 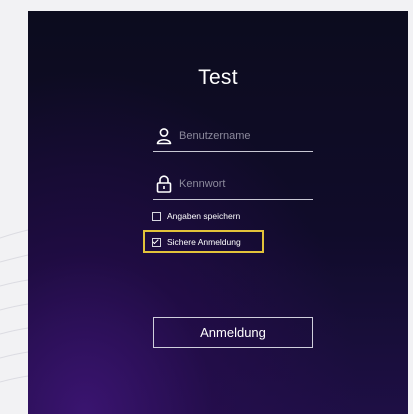 I want to click on remember-label: Angaben speichern, so click(x=204, y=216).